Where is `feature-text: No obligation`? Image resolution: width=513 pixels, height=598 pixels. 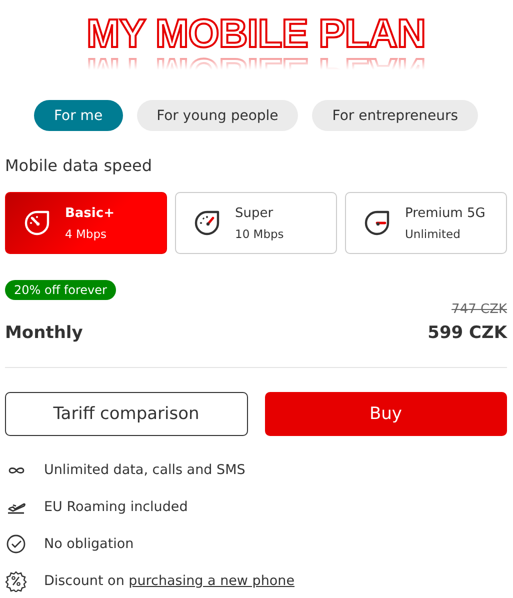 feature-text: No obligation is located at coordinates (89, 544).